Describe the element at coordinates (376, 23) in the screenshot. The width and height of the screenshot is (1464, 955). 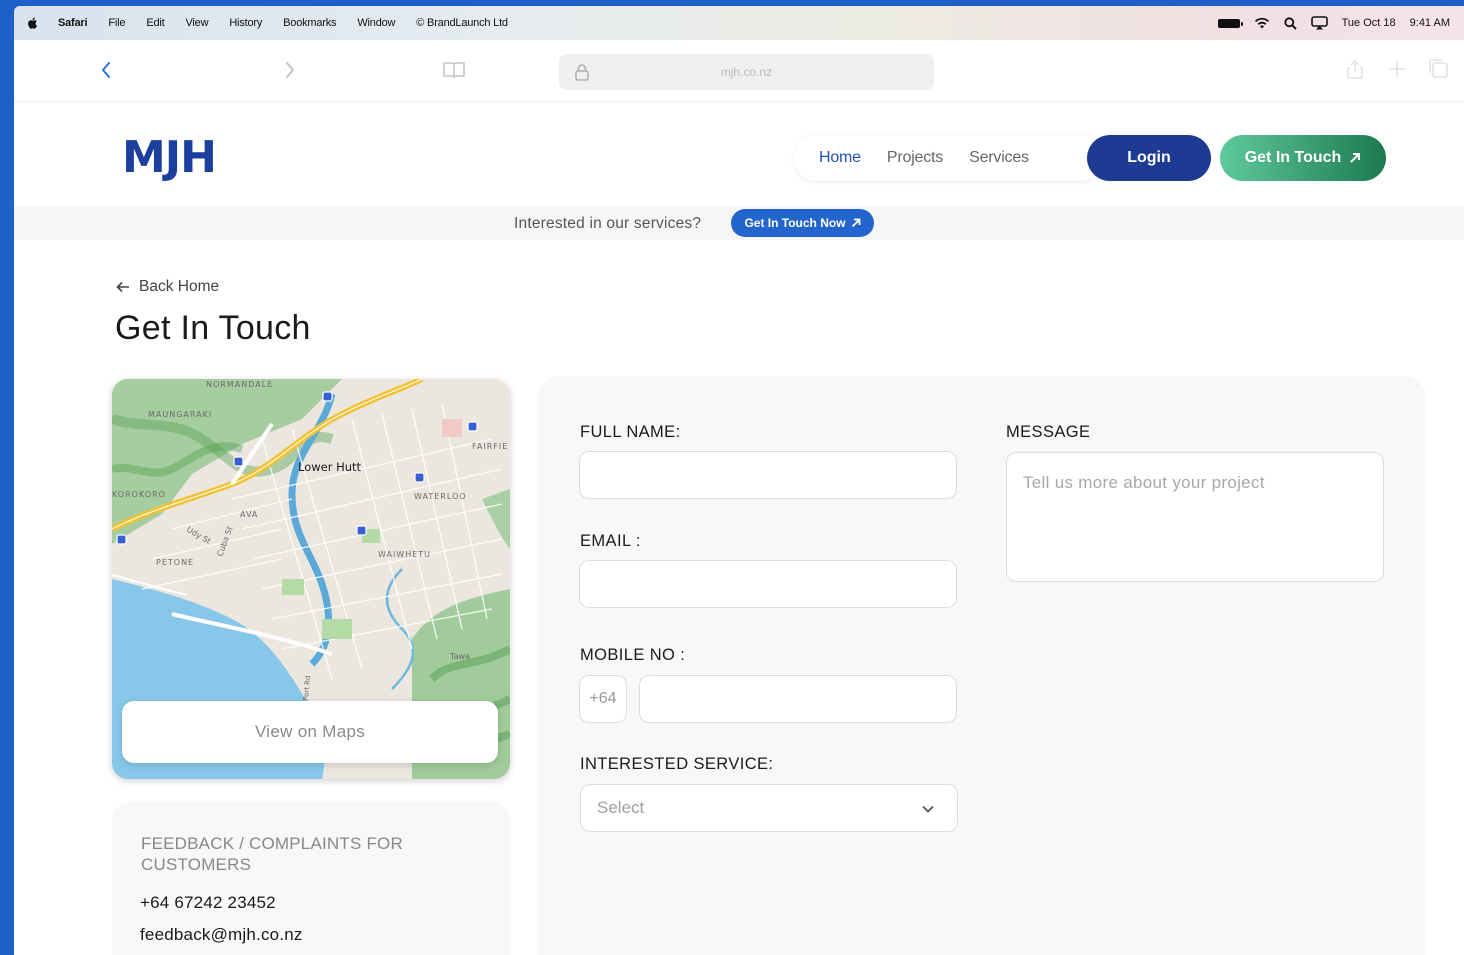
I see `menu-window: Window` at that location.